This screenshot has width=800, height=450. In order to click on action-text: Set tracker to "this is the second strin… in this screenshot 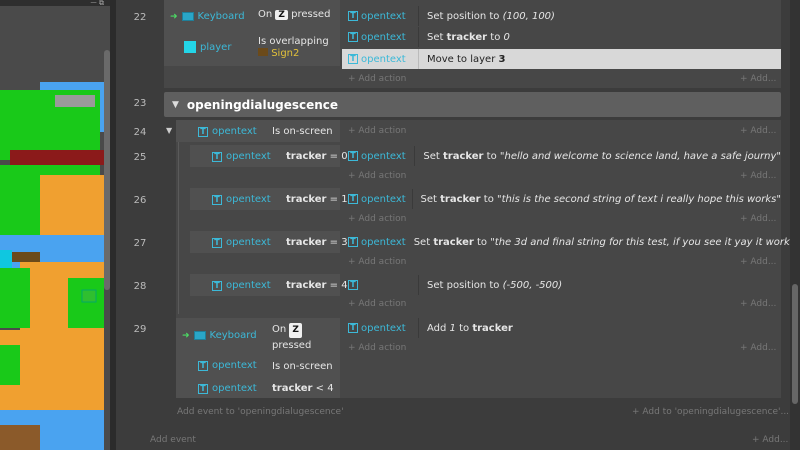, I will do `click(601, 199)`.